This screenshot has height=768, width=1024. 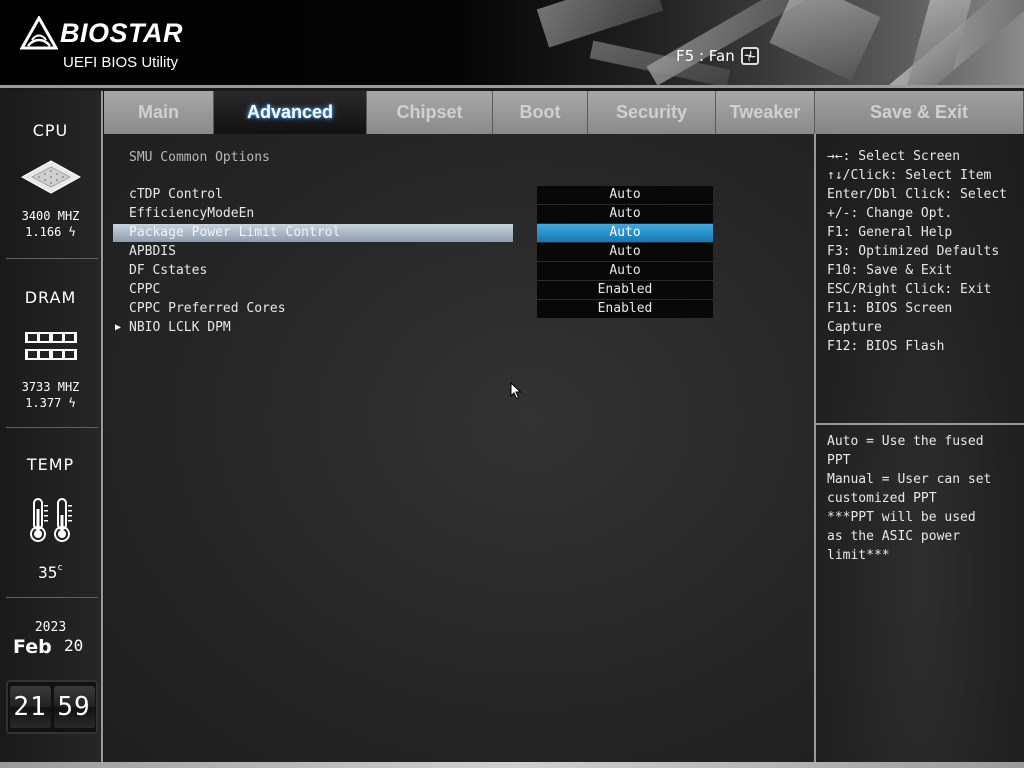 What do you see at coordinates (858, 555) in the screenshot?
I see `help-description-line: limit***` at bounding box center [858, 555].